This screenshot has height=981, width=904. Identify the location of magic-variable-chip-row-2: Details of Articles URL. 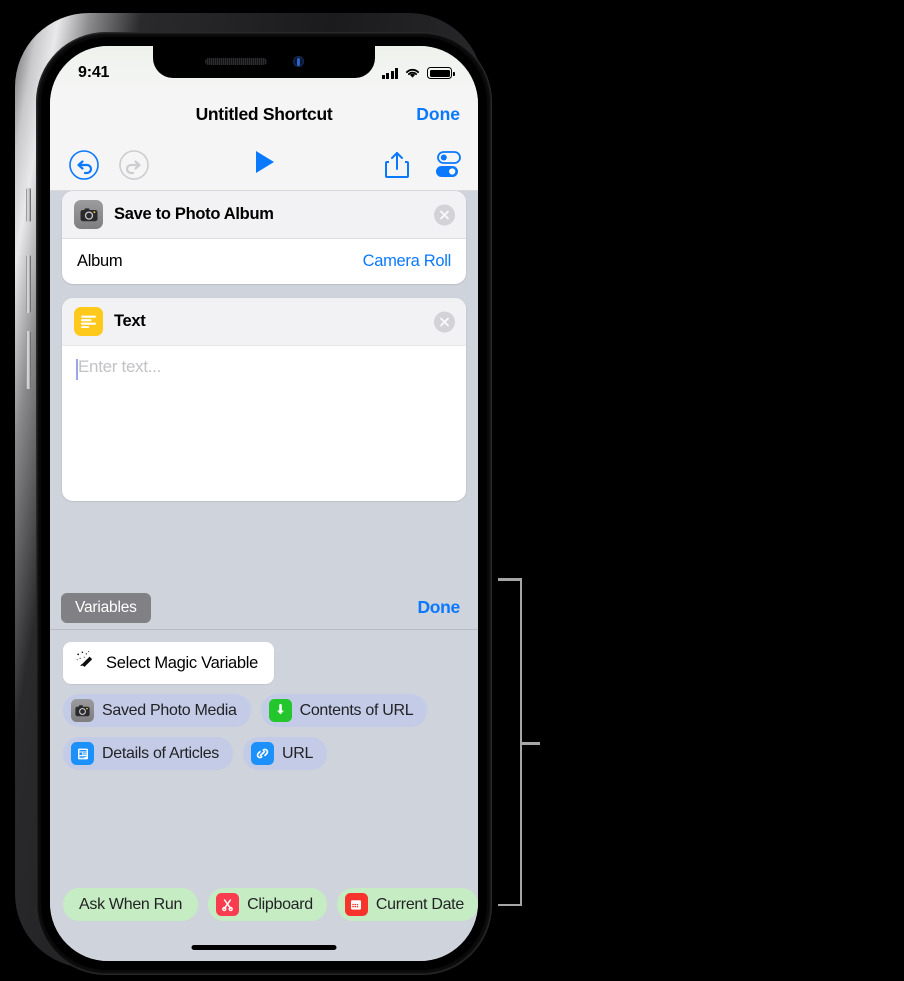
(264, 753).